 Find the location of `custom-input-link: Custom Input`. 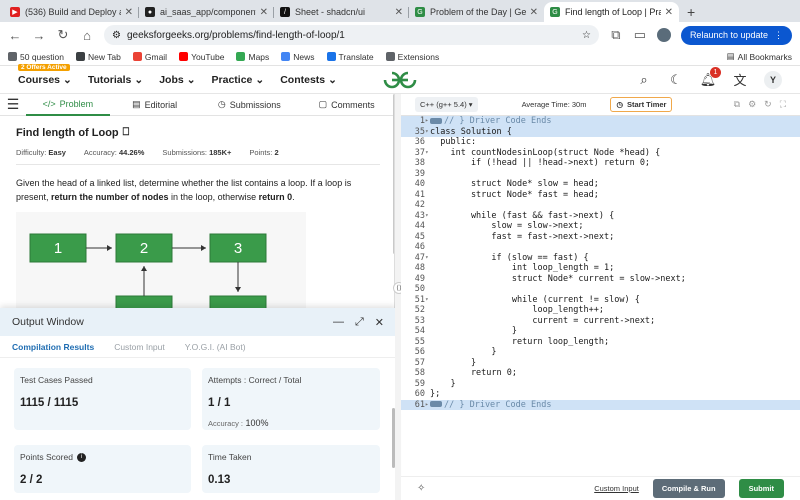

custom-input-link: Custom Input is located at coordinates (616, 488).